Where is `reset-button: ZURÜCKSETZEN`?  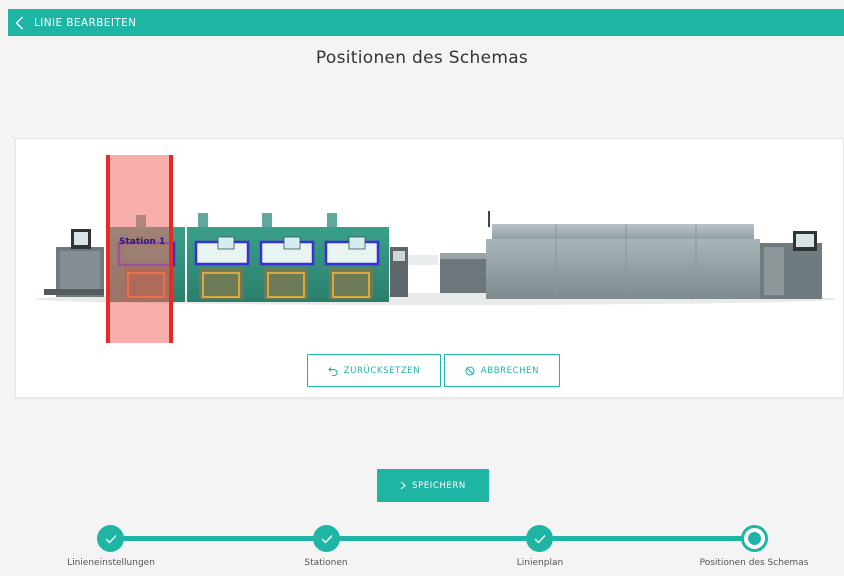 reset-button: ZURÜCKSETZEN is located at coordinates (374, 370).